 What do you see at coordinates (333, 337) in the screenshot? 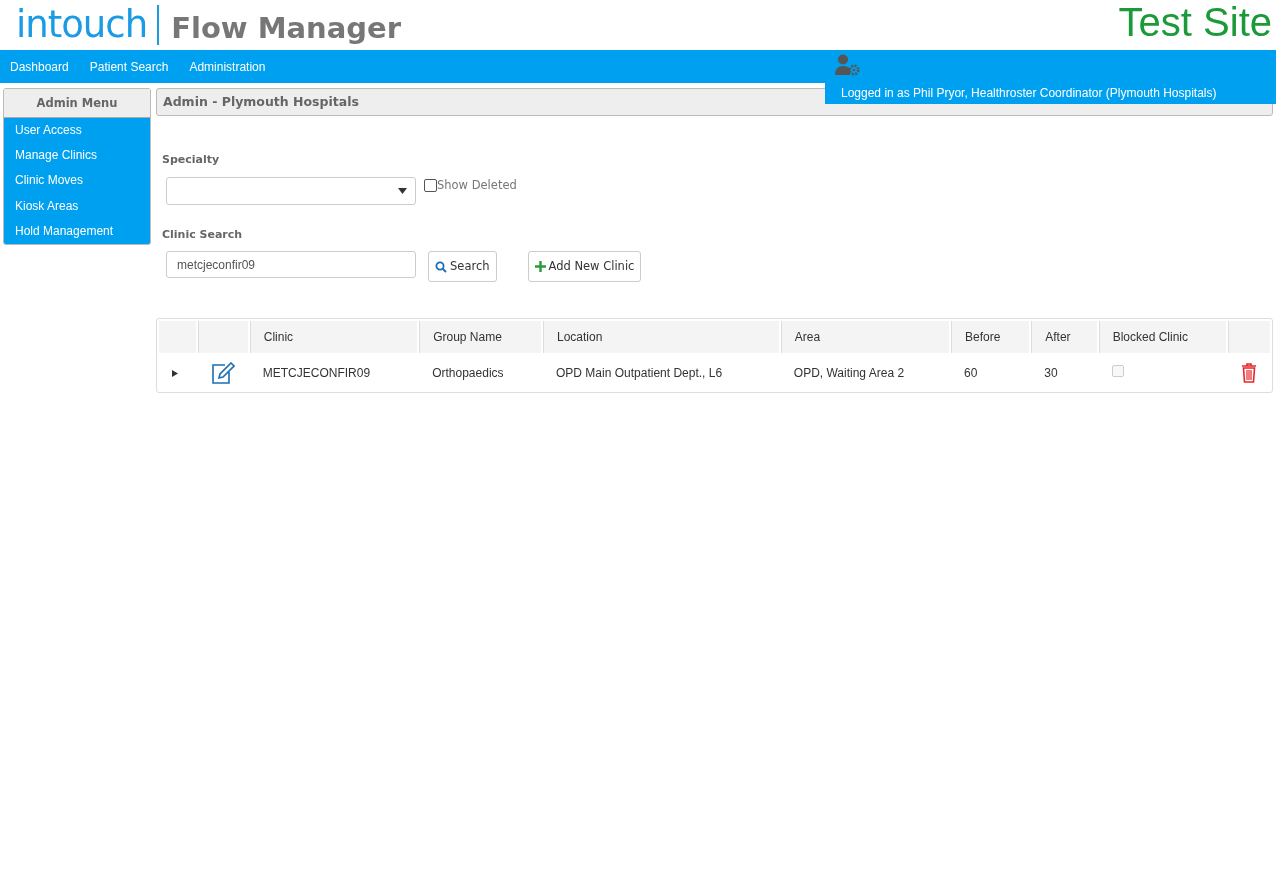
I see `column-header: Clinic` at bounding box center [333, 337].